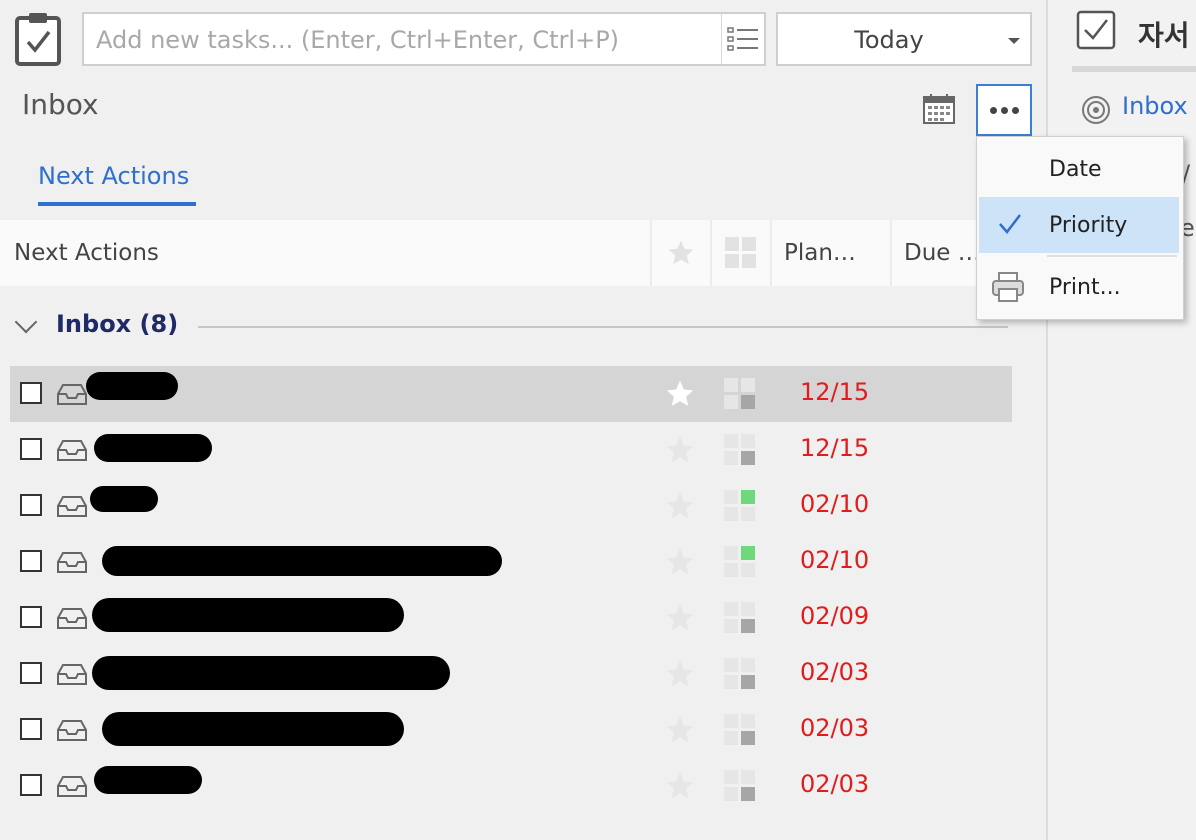 Image resolution: width=1196 pixels, height=840 pixels. I want to click on clipboard-check-icon, so click(38, 39).